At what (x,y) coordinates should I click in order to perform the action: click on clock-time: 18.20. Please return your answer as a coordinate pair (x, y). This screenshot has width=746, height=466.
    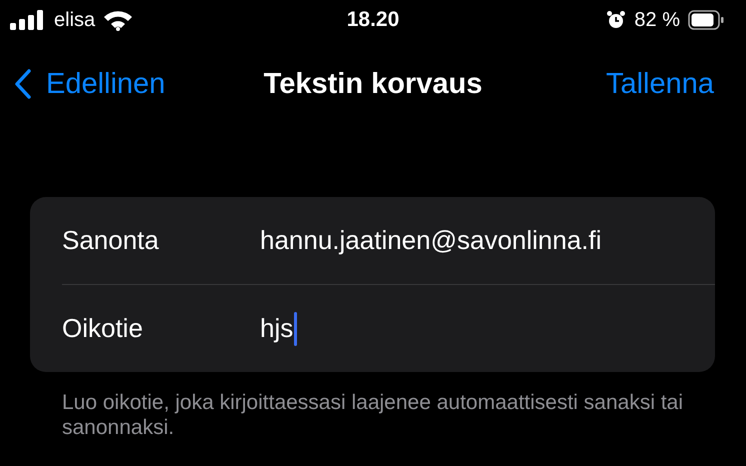
    Looking at the image, I should click on (373, 20).